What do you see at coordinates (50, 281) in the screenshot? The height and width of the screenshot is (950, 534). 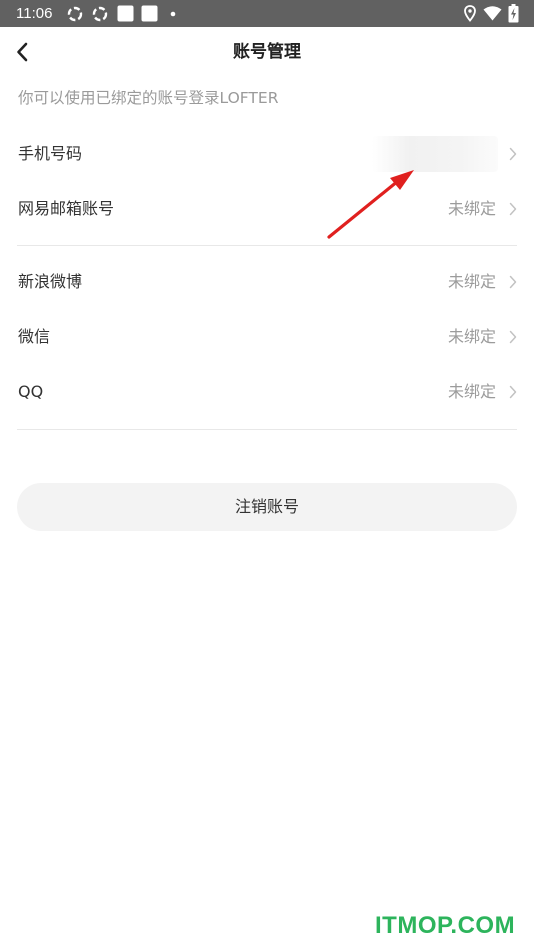 I see `row-label: 新浪微博` at bounding box center [50, 281].